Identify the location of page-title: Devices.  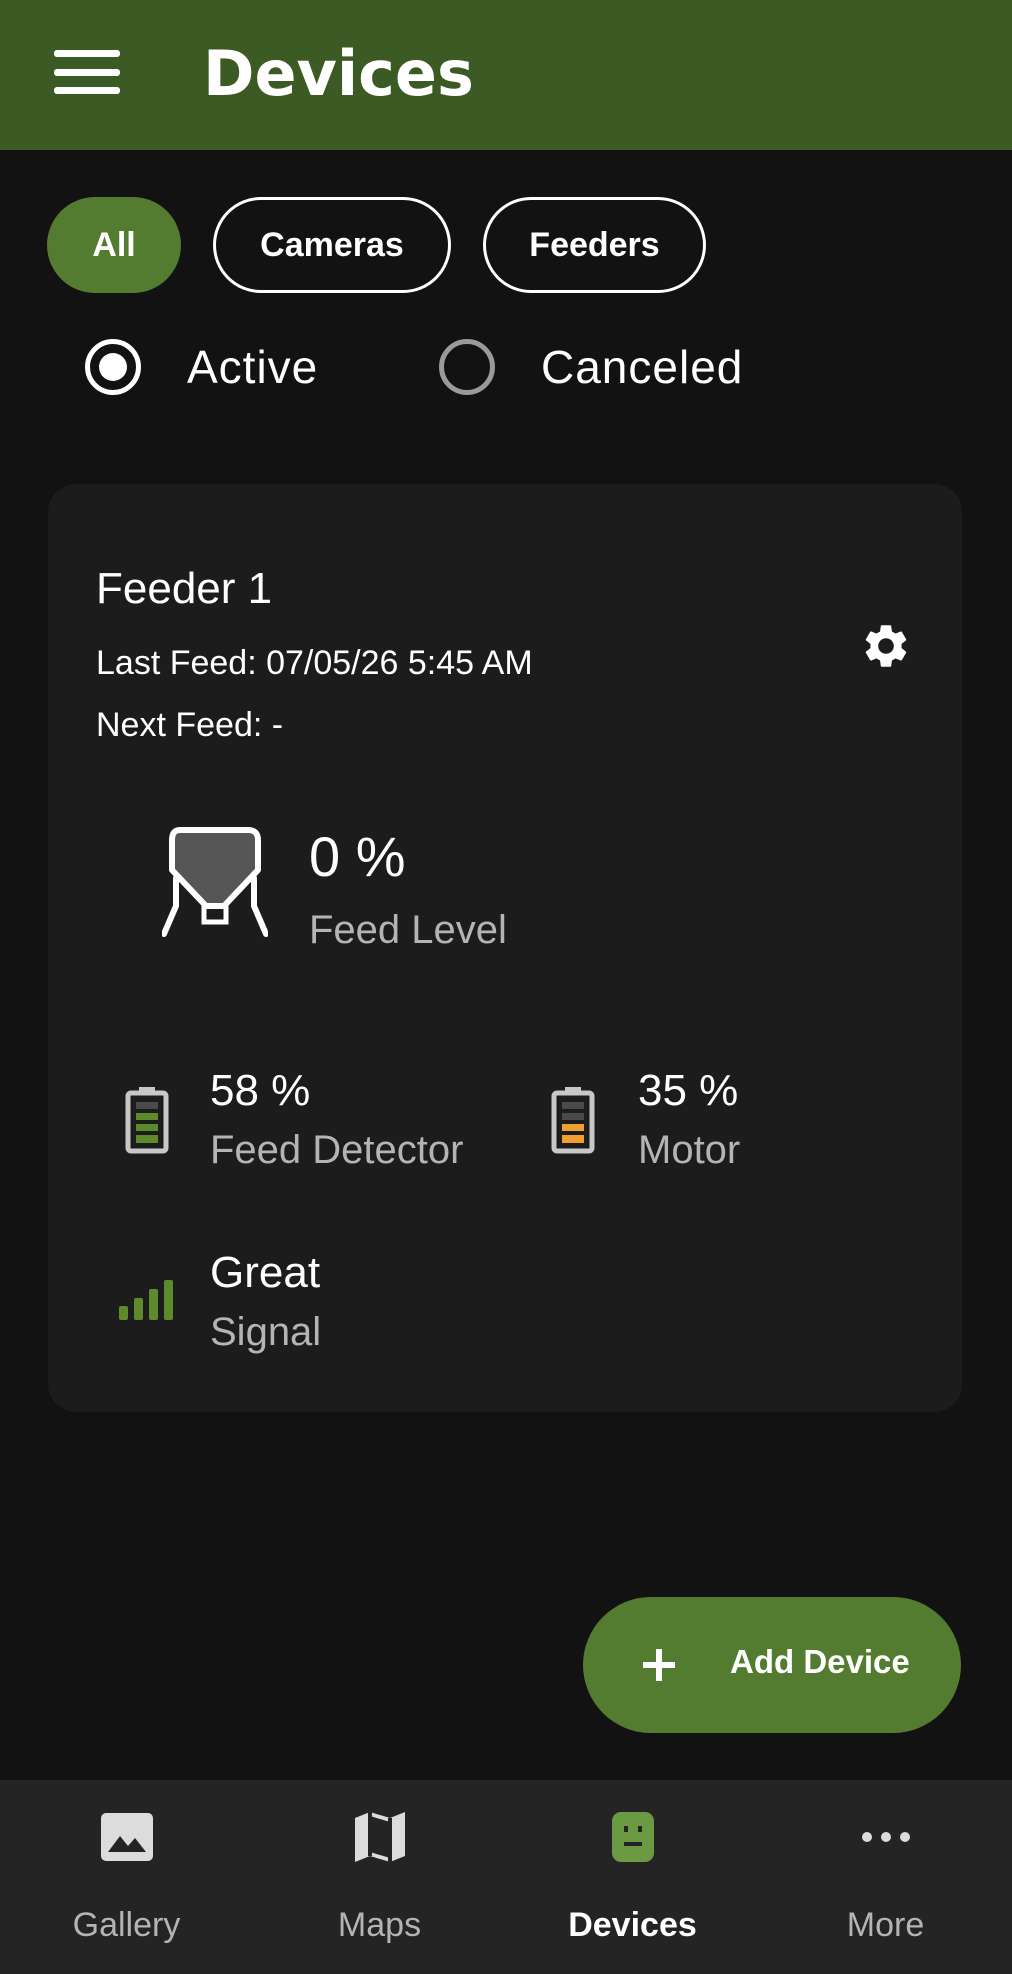
(338, 73).